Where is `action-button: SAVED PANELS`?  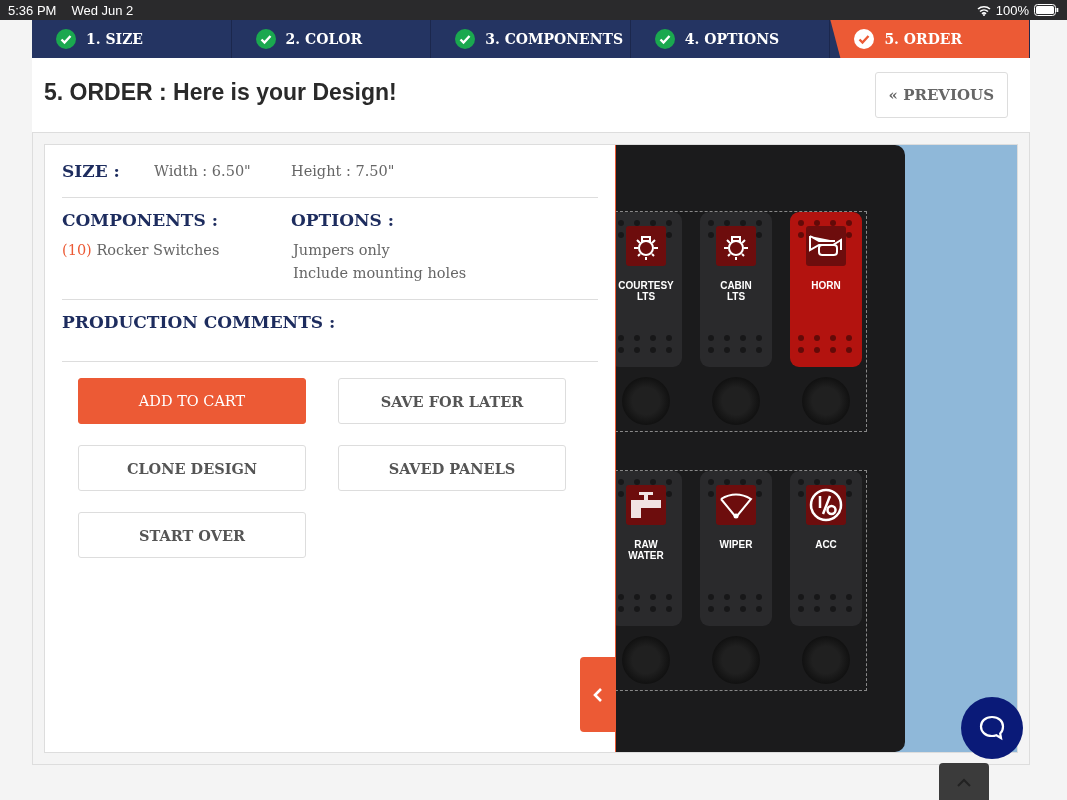
action-button: SAVED PANELS is located at coordinates (452, 468).